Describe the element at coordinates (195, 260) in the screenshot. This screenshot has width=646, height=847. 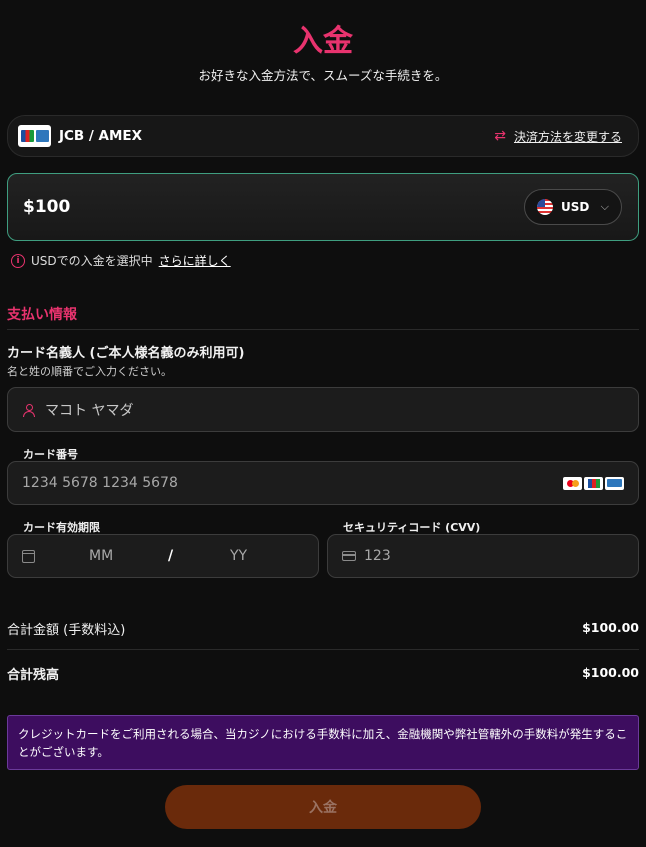
I see `learn-more-link: さらに詳しく` at that location.